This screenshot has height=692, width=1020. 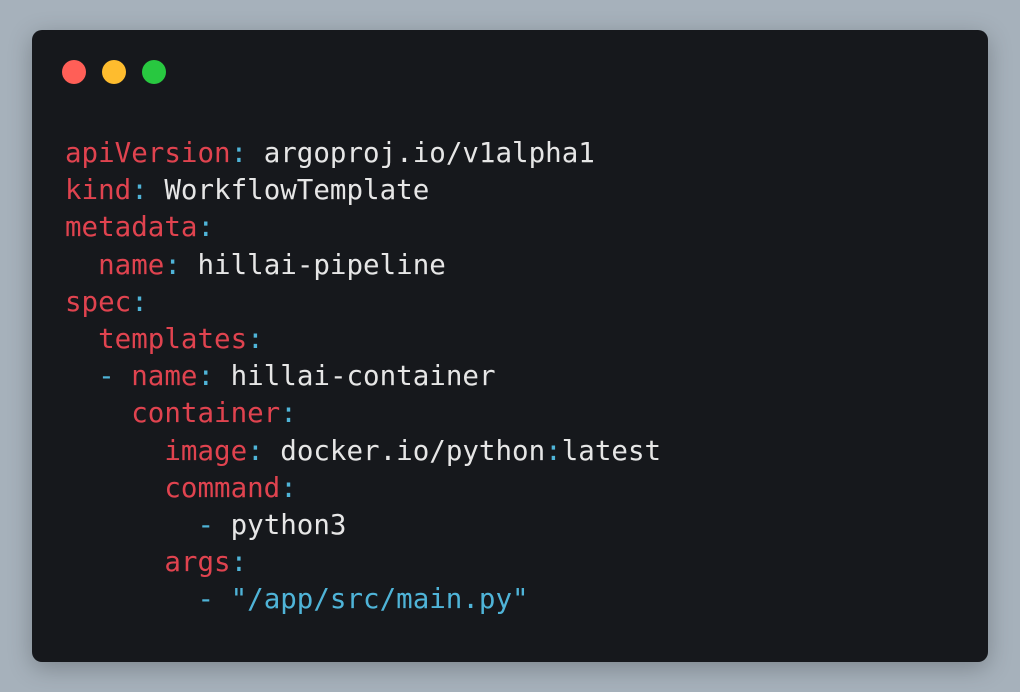 What do you see at coordinates (363, 339) in the screenshot?
I see `code-line: templates:` at bounding box center [363, 339].